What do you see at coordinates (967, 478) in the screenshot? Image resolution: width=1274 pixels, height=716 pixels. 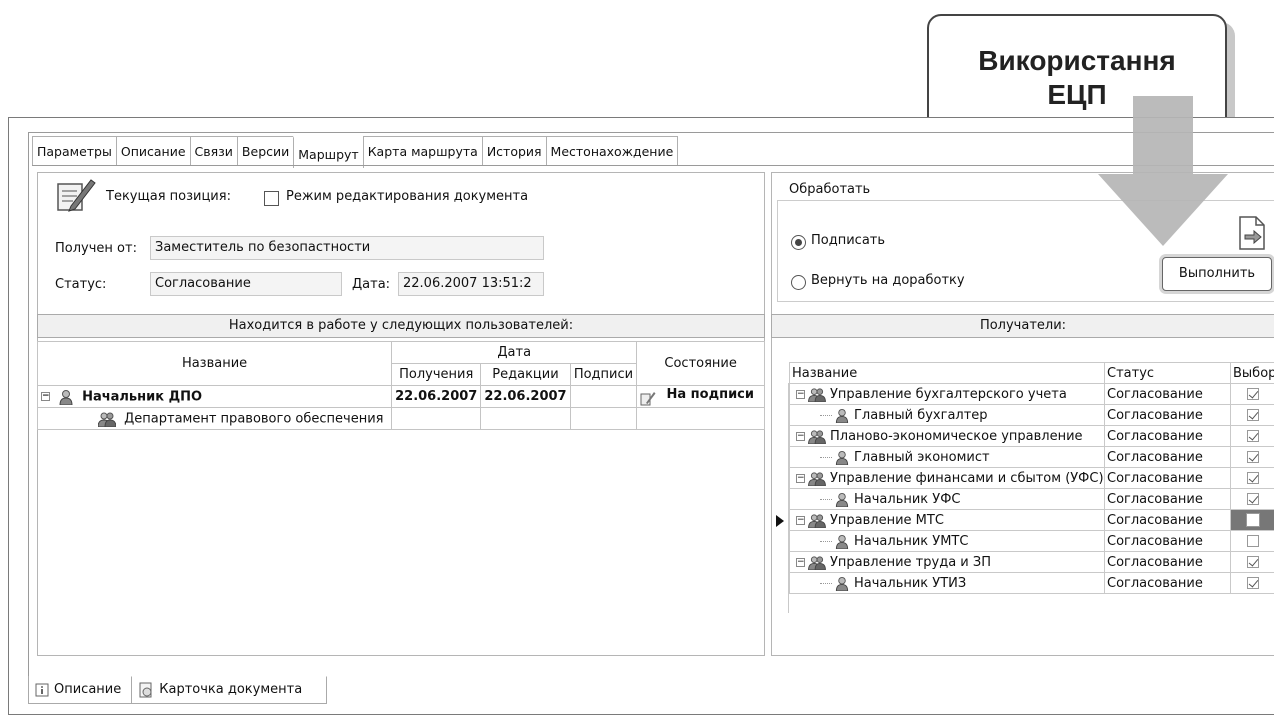 I see `recipient-name: Управление финансами и сбытом (УФС)` at bounding box center [967, 478].